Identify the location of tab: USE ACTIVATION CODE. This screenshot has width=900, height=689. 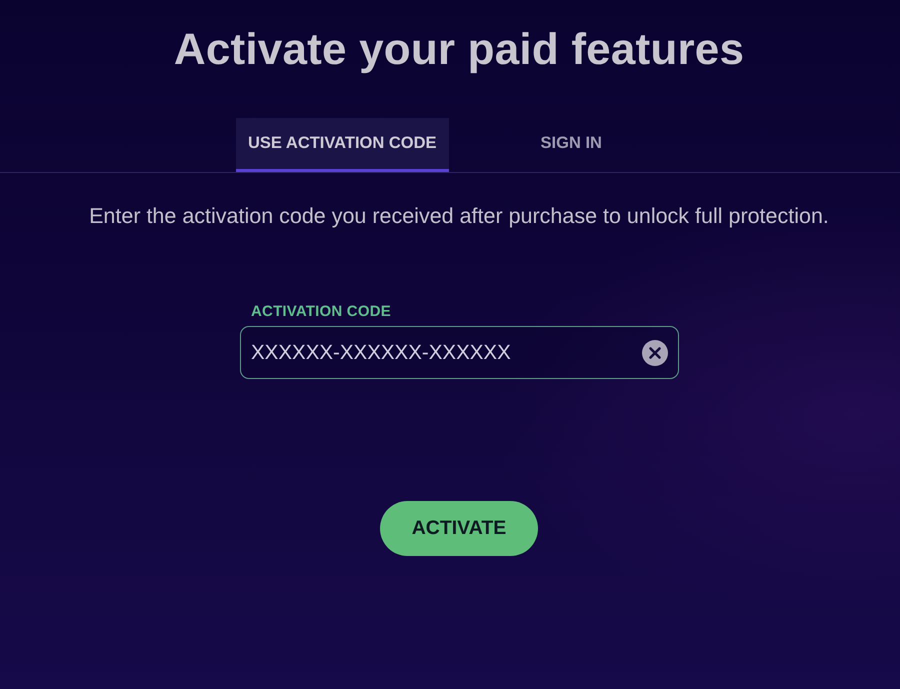
(342, 145).